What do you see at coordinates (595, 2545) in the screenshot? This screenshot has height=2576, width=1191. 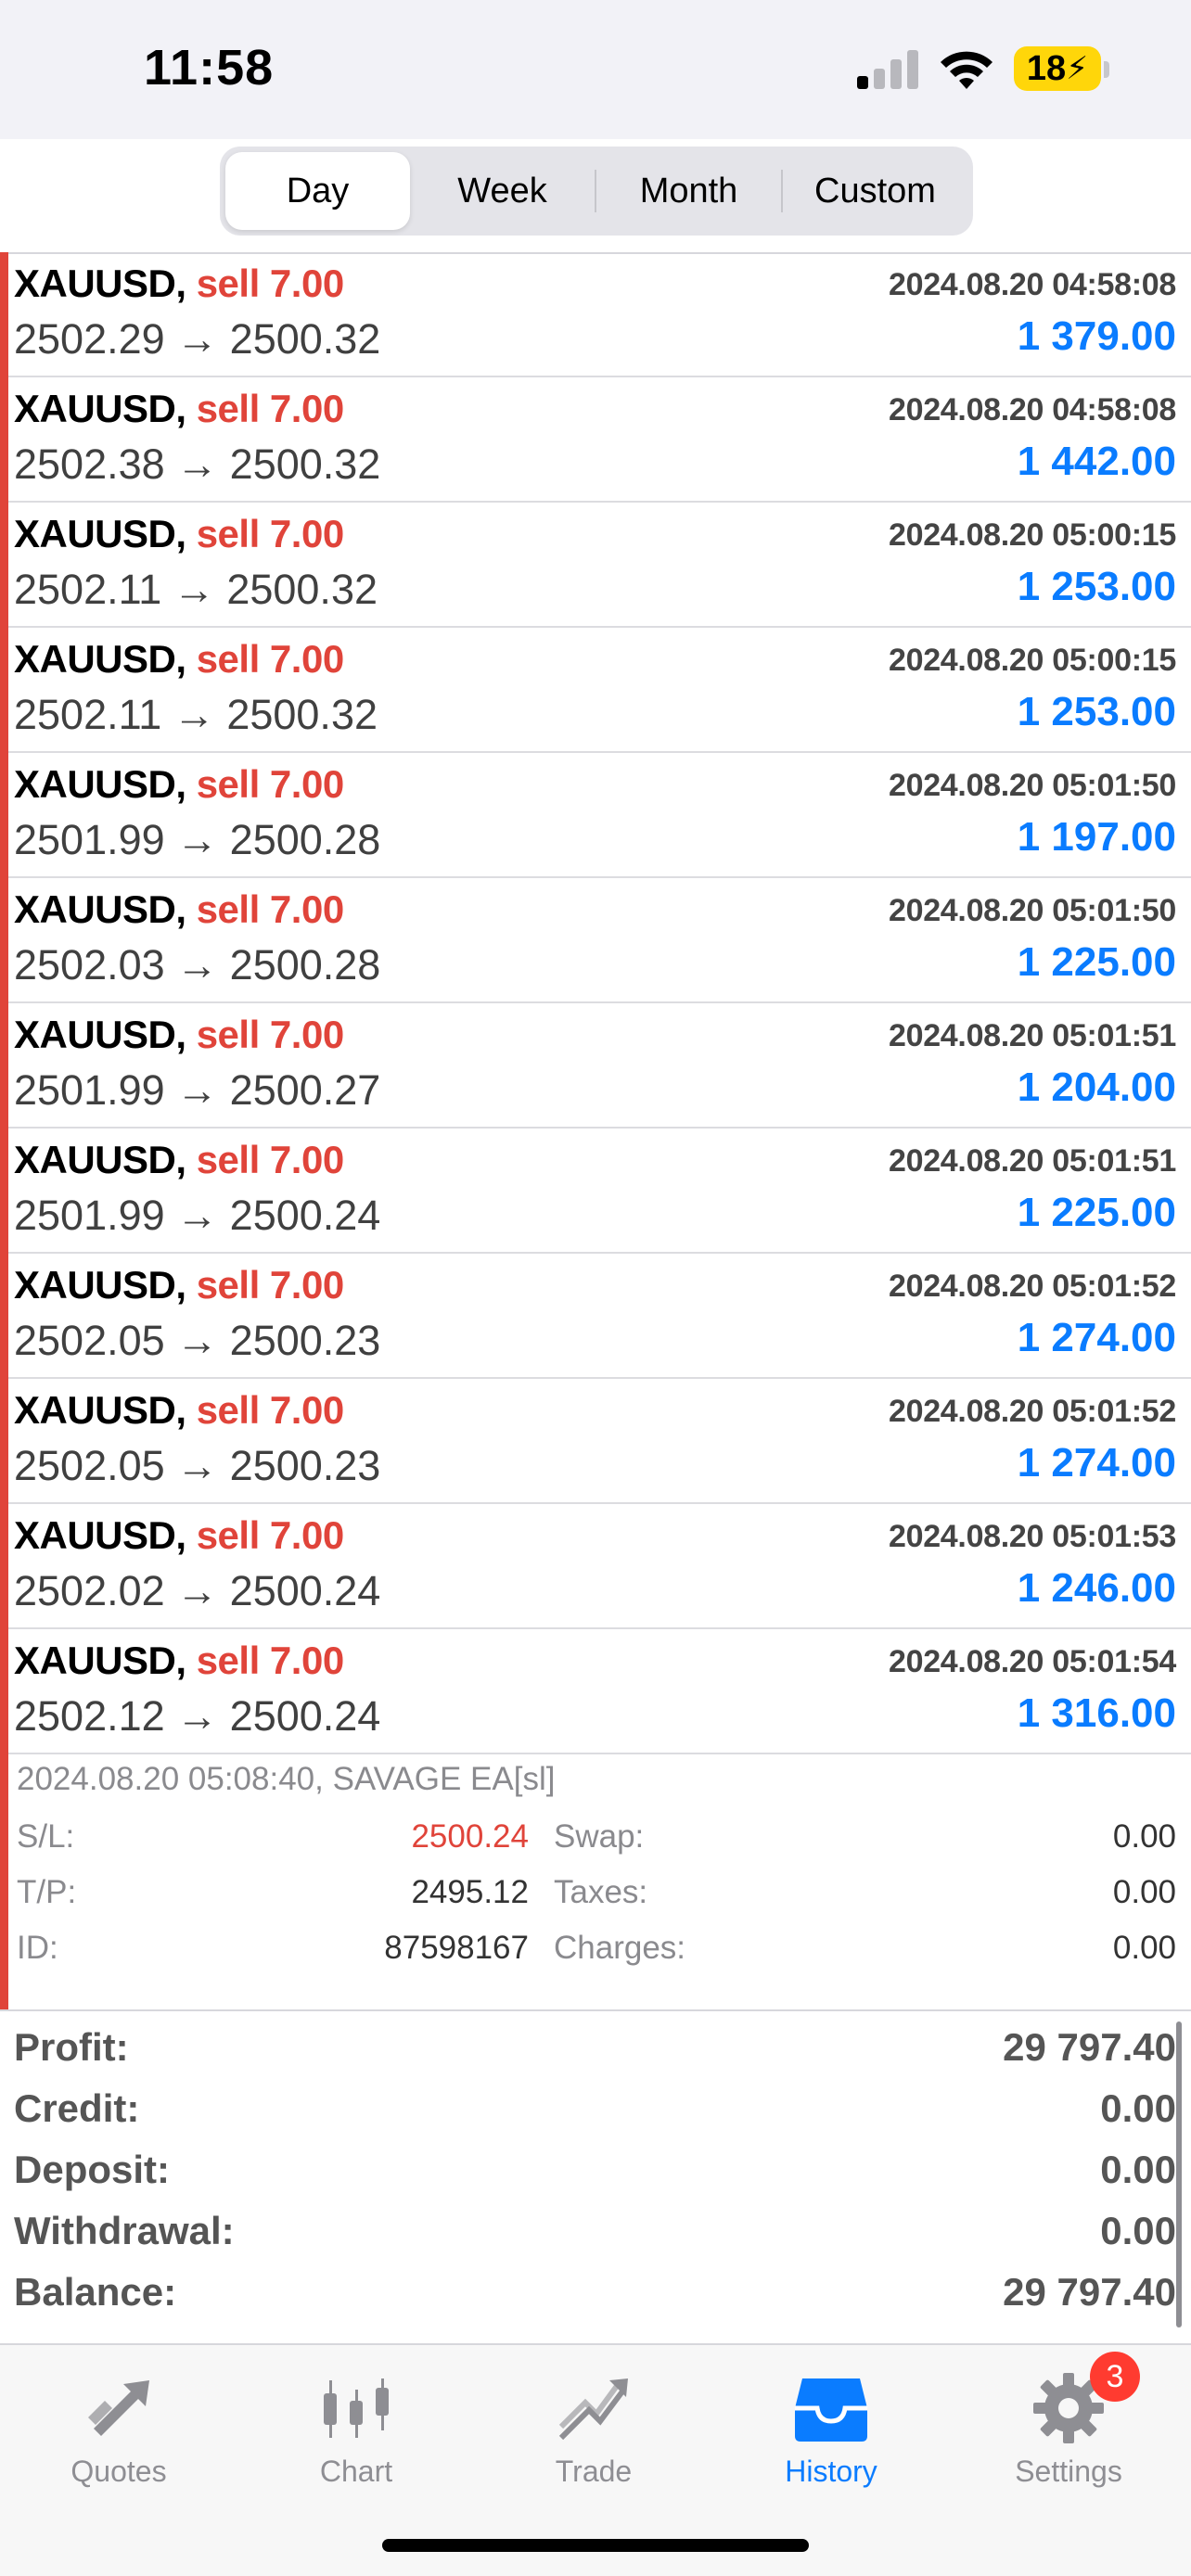 I see `home-indicator` at bounding box center [595, 2545].